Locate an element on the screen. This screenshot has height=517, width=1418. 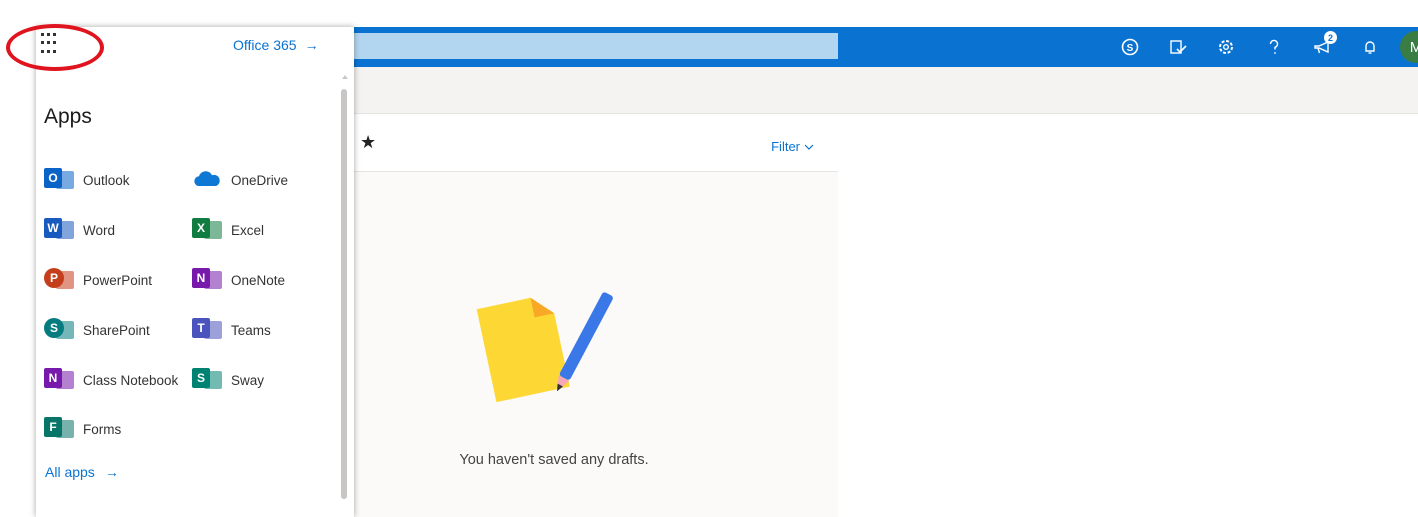
all-apps-link: All apps → is located at coordinates (82, 472).